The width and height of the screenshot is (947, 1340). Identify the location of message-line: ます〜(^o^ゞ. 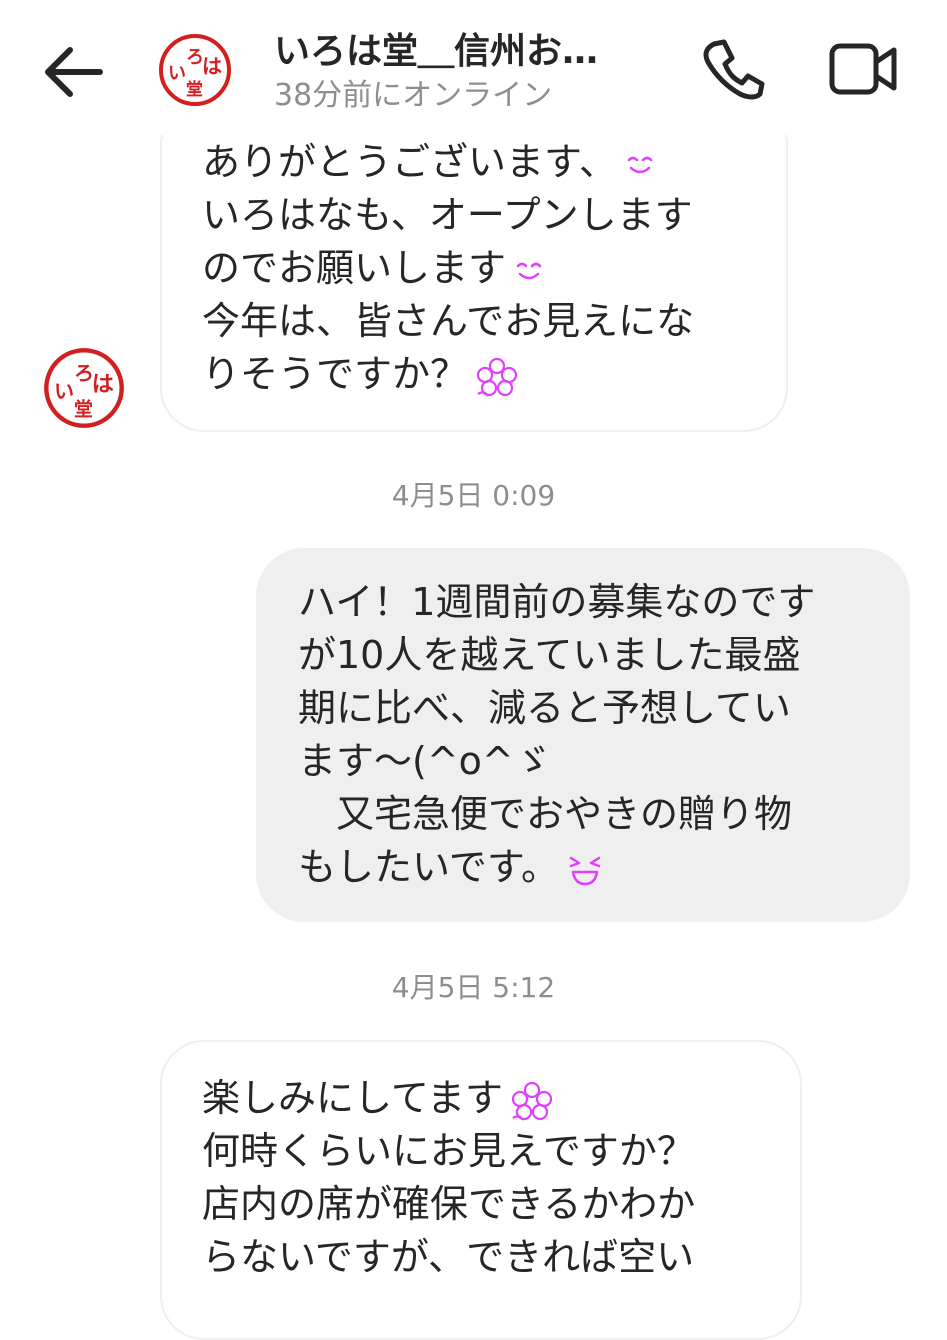
(425, 761).